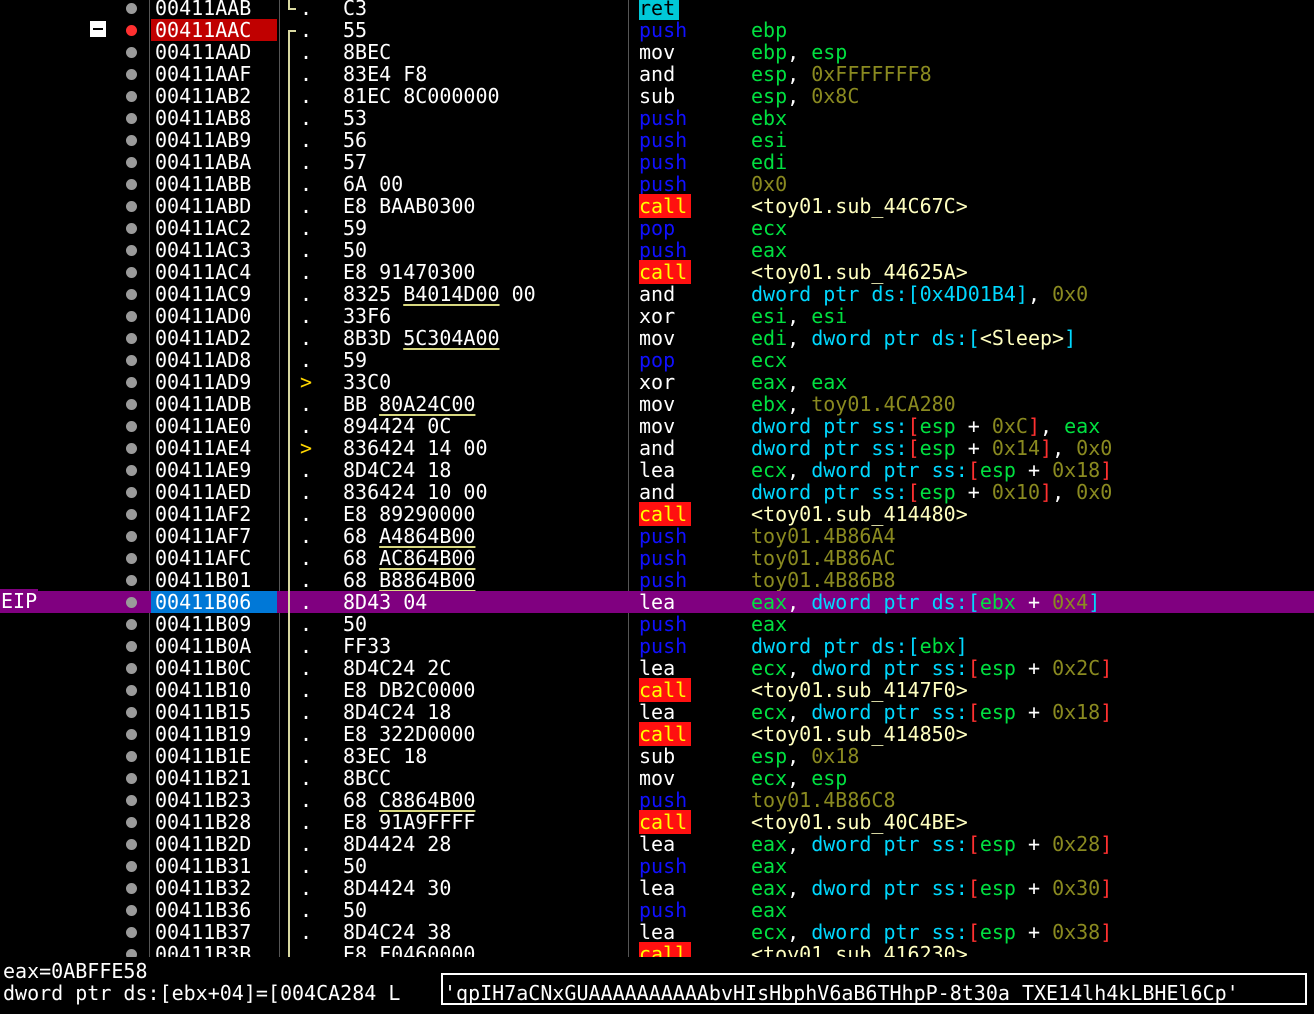 The height and width of the screenshot is (1014, 1314). What do you see at coordinates (214, 426) in the screenshot?
I see `address-cell: 00411AE0` at bounding box center [214, 426].